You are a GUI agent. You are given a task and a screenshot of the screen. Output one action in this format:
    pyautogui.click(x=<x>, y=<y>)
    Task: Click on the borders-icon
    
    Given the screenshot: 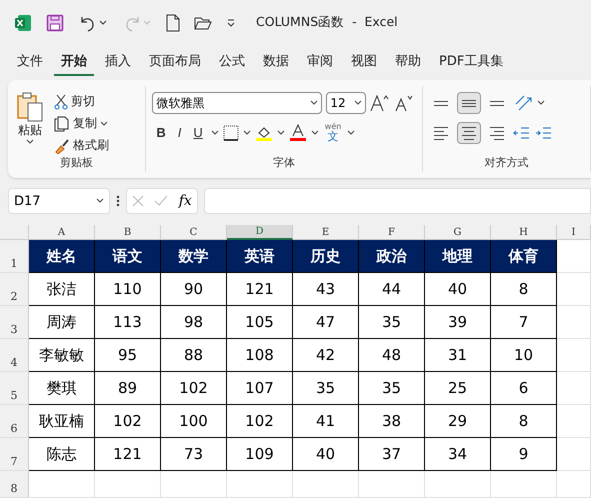 What is the action you would take?
    pyautogui.click(x=230, y=132)
    